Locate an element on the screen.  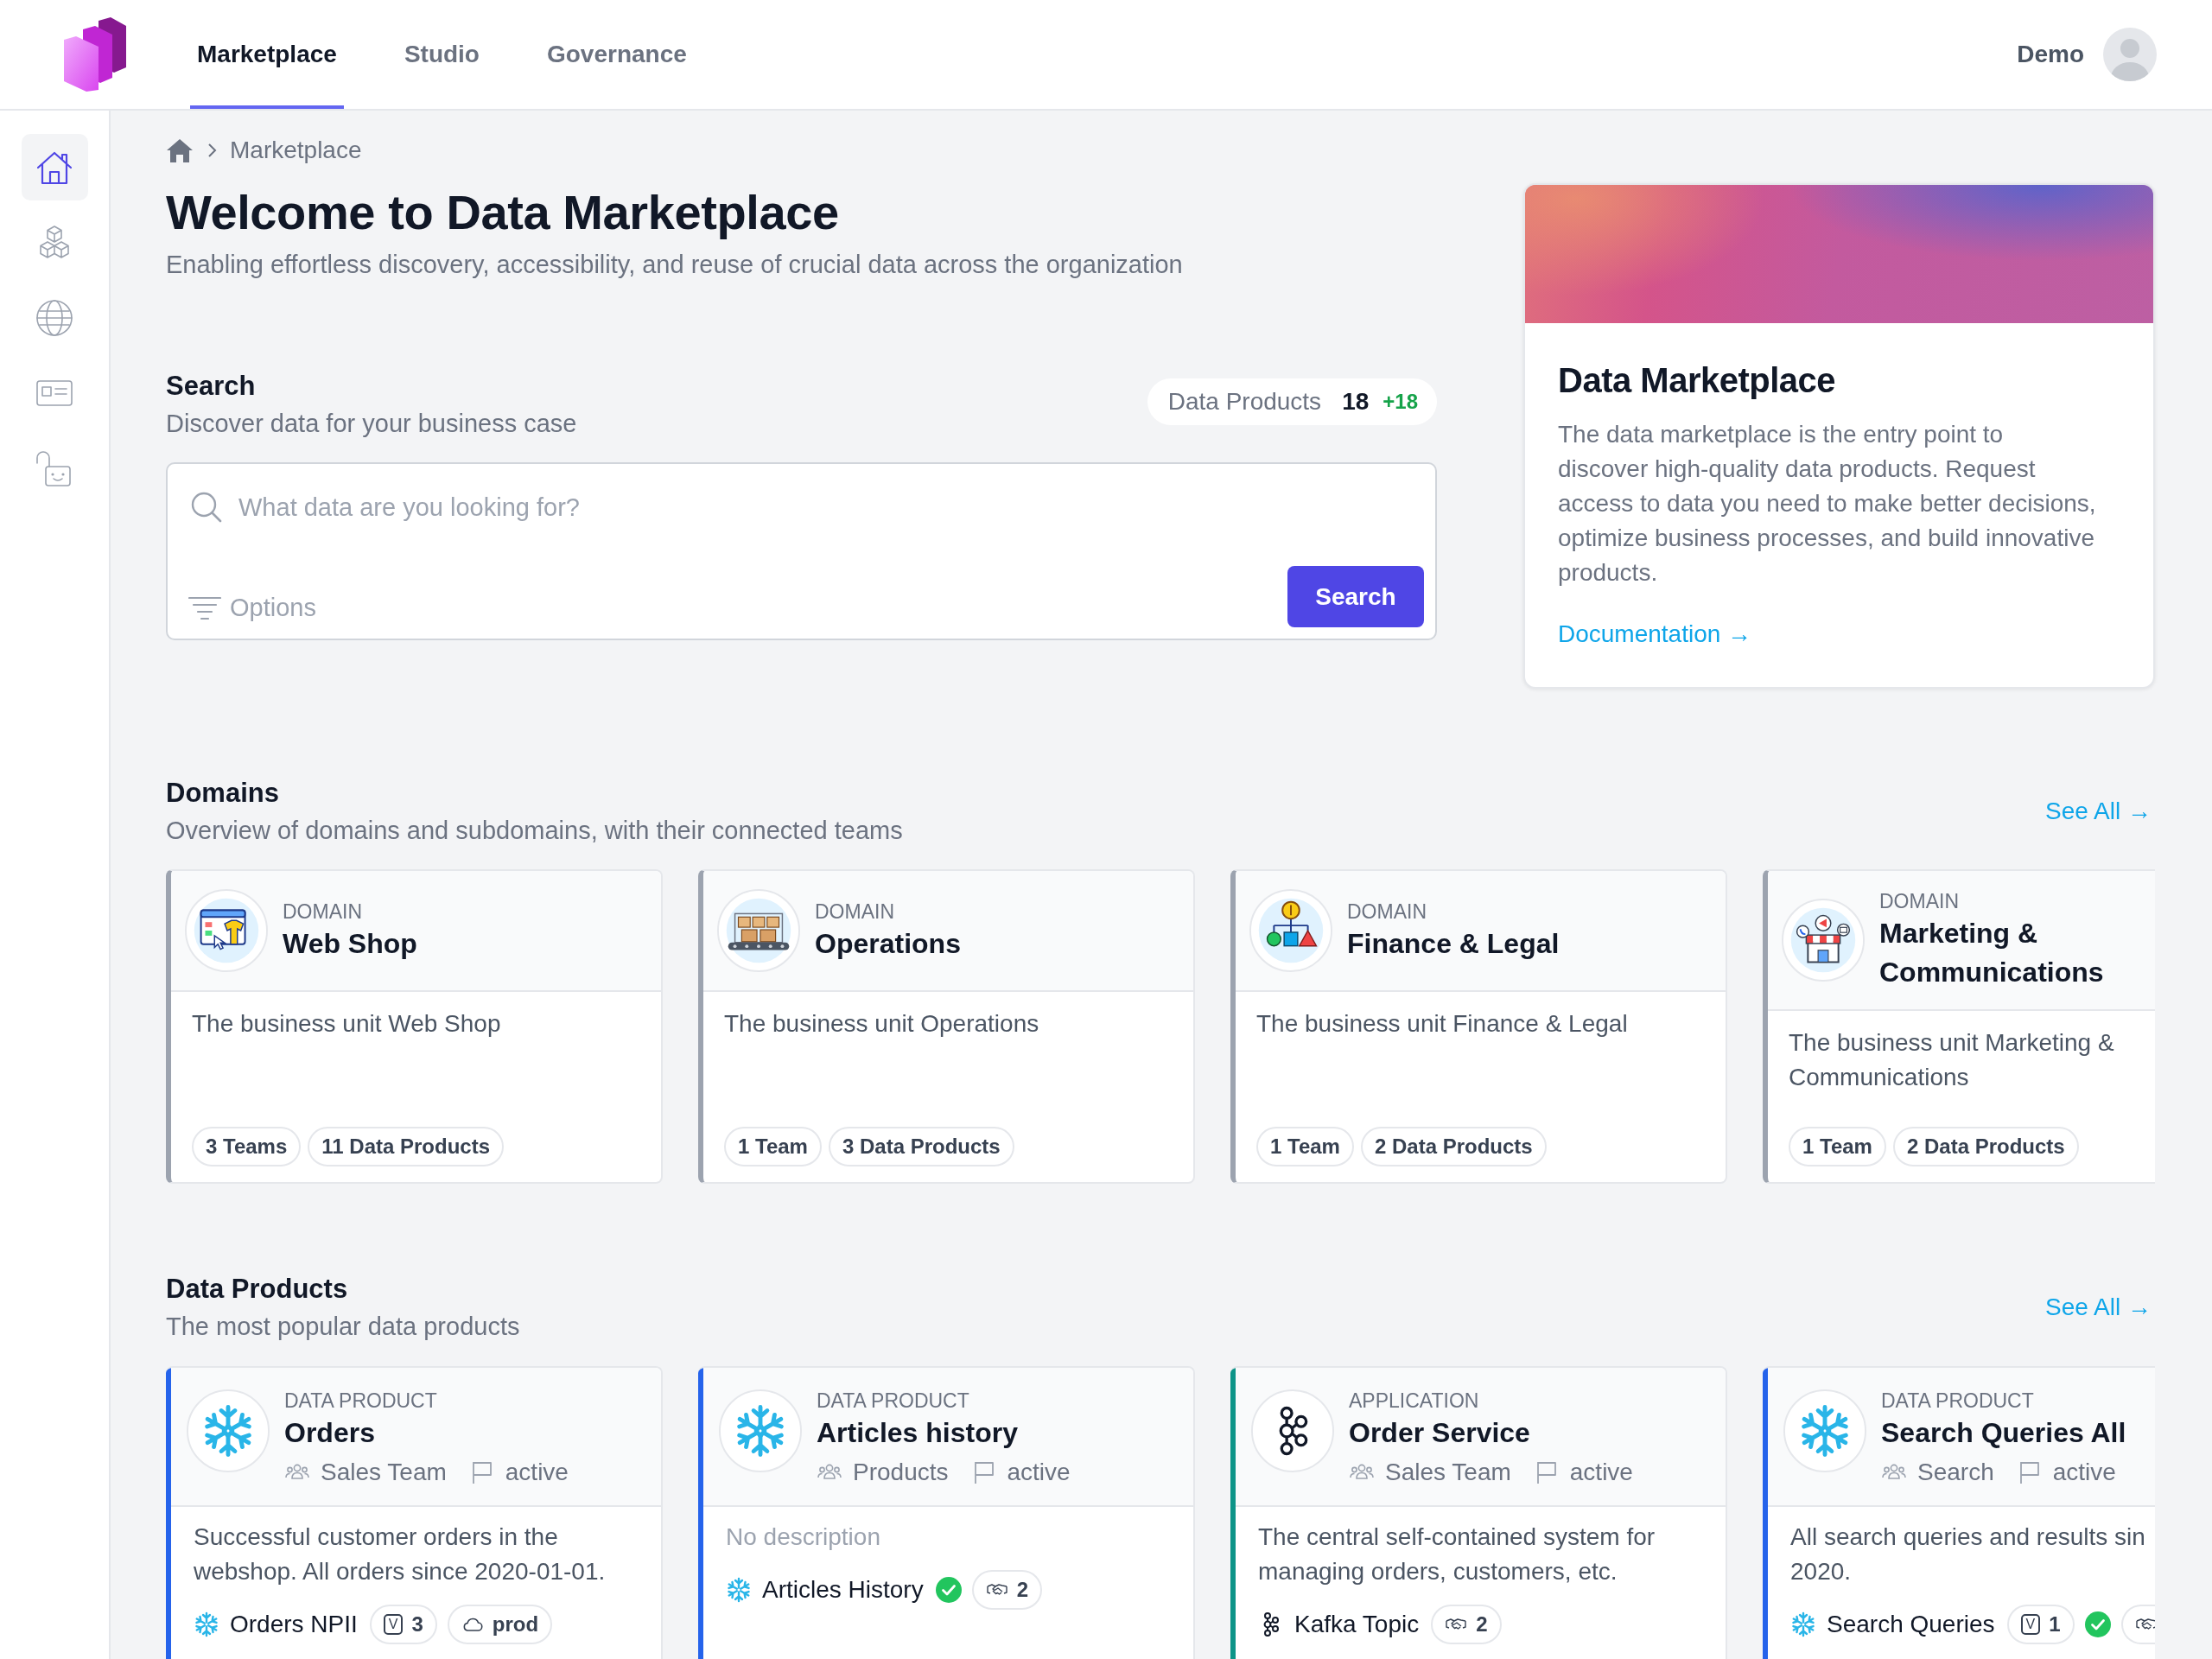
product-name: Search Queries All is located at coordinates (2003, 1433).